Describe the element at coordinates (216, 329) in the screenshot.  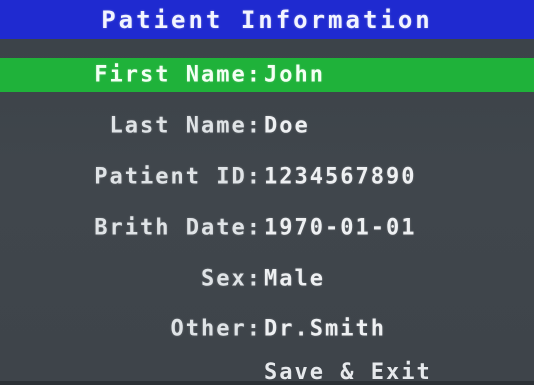
I see `field-label: Other:` at that location.